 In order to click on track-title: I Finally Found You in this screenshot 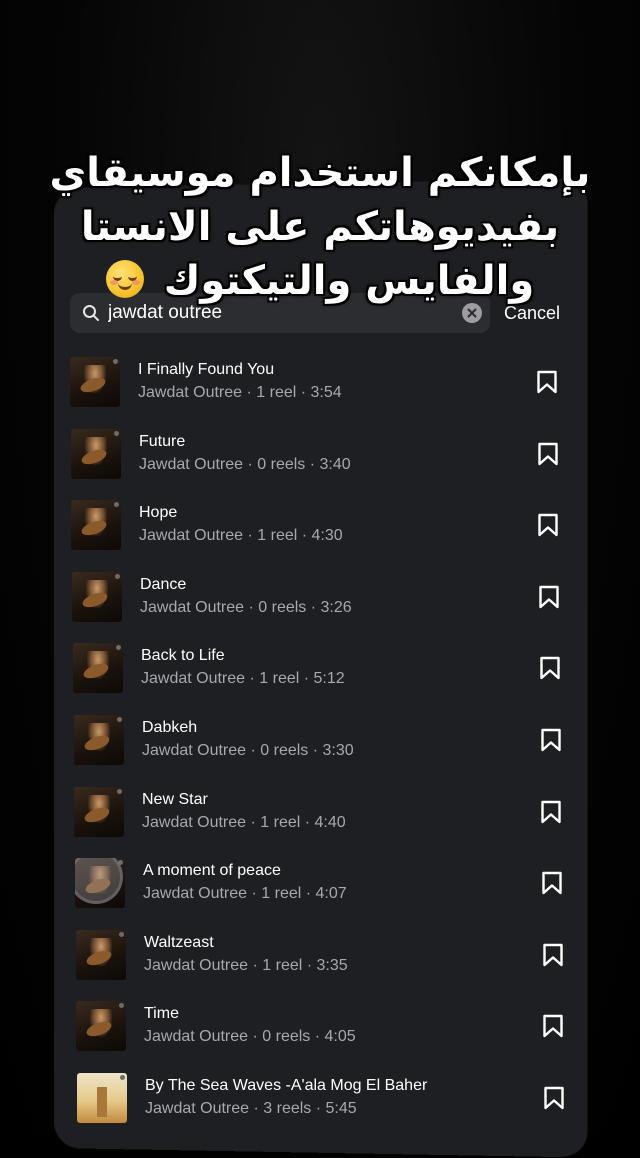, I will do `click(206, 369)`.